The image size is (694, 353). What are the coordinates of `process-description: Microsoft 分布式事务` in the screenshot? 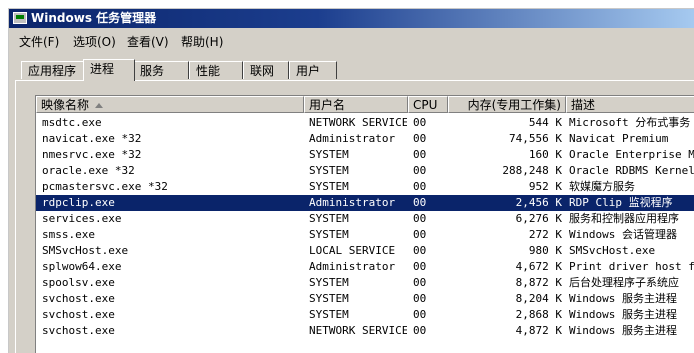 It's located at (630, 122).